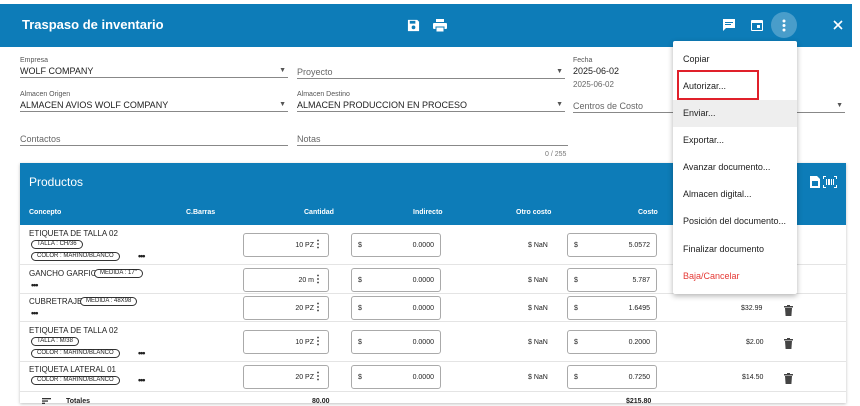 Image resolution: width=860 pixels, height=406 pixels. I want to click on contactos-placeholder: Contactos, so click(154, 139).